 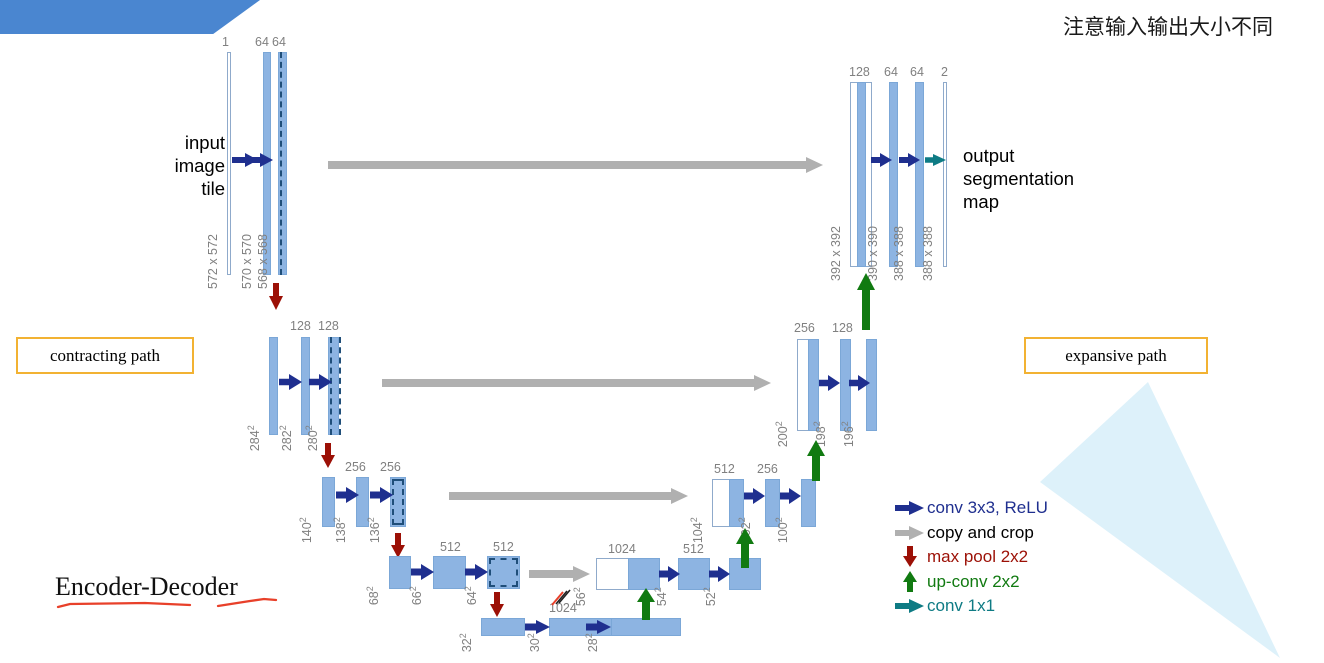 What do you see at coordinates (311, 438) in the screenshot?
I see `block-l2c-3-size: 2802` at bounding box center [311, 438].